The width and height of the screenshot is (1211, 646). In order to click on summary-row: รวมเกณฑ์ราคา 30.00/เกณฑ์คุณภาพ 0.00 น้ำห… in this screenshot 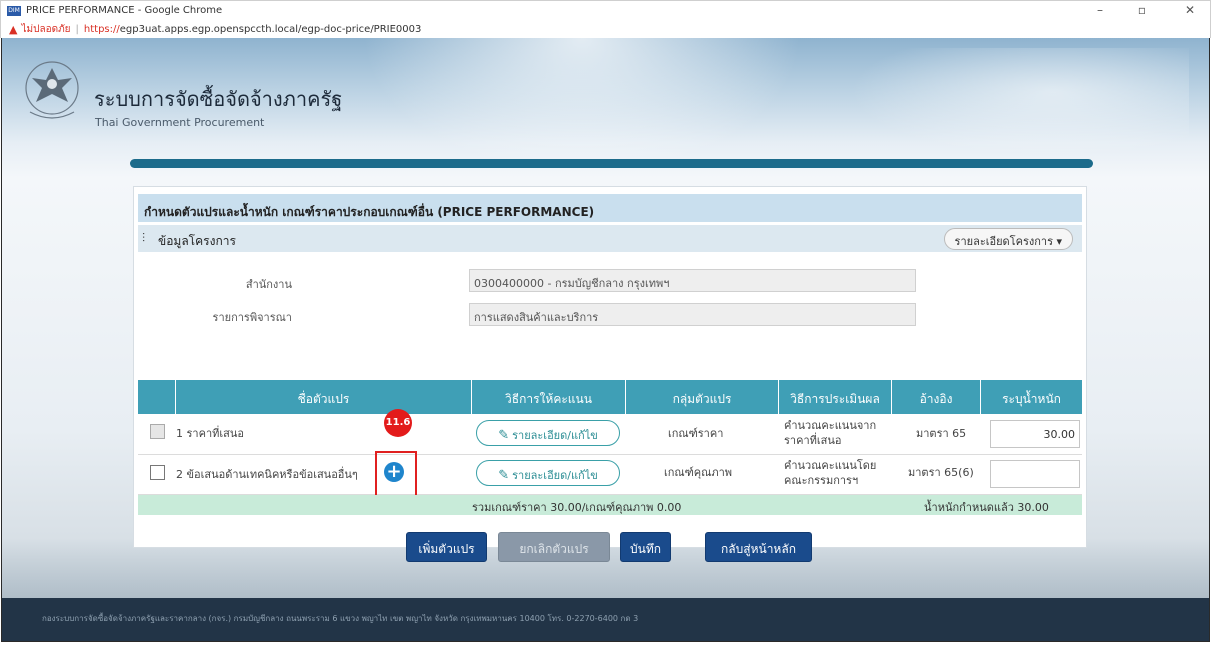, I will do `click(610, 505)`.